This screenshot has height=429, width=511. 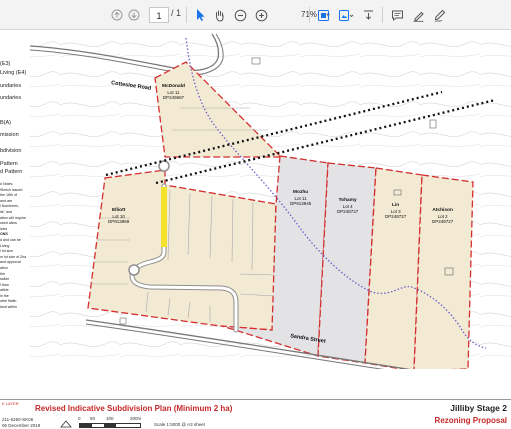 What do you see at coordinates (5, 64) in the screenshot?
I see `legend-item: (E3)` at bounding box center [5, 64].